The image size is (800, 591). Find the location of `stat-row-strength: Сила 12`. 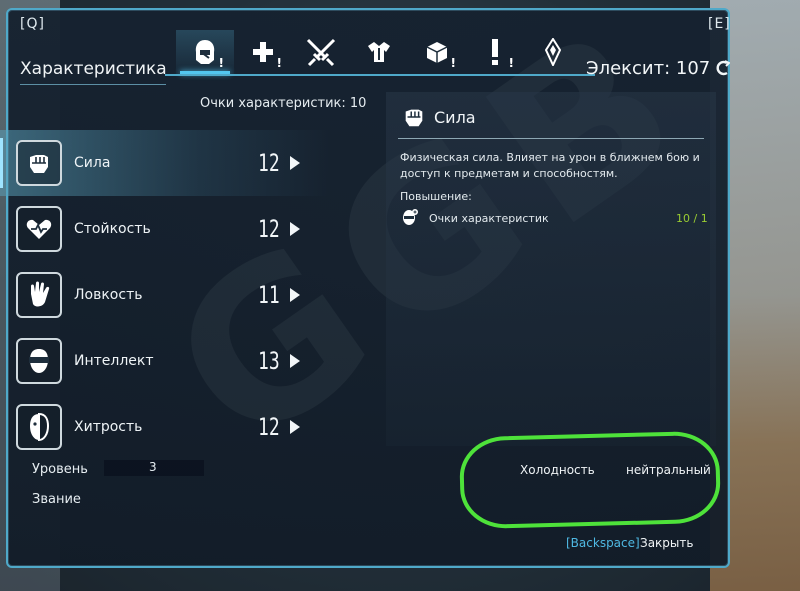

stat-row-strength: Сила 12 is located at coordinates (165, 163).